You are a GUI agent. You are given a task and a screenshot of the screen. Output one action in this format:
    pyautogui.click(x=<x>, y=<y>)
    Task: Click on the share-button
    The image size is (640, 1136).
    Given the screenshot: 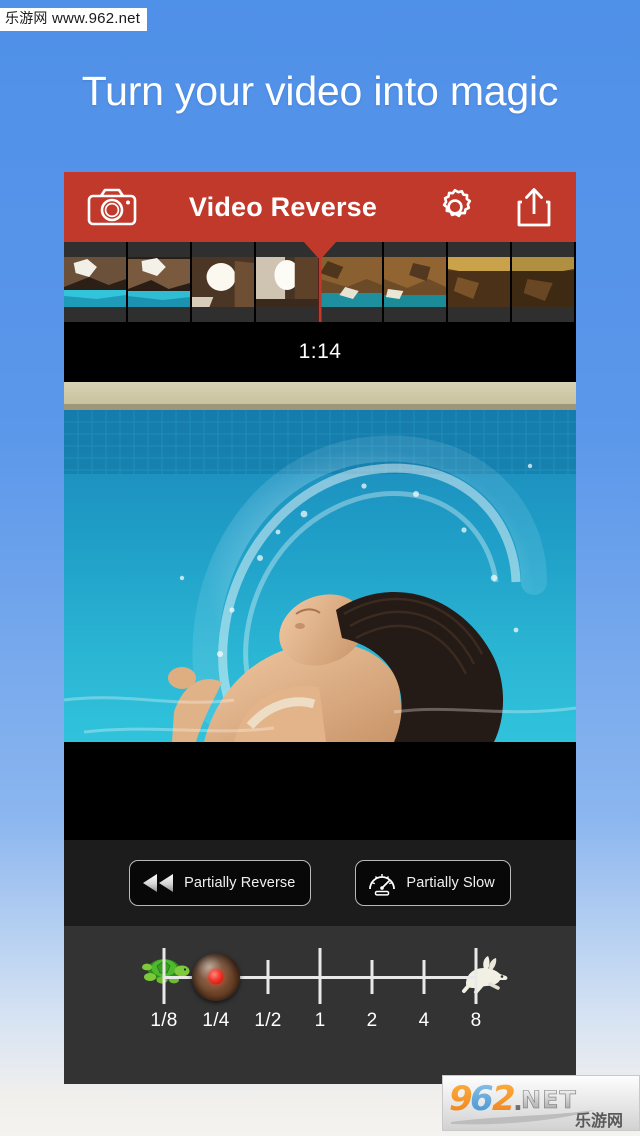 What is the action you would take?
    pyautogui.click(x=534, y=207)
    